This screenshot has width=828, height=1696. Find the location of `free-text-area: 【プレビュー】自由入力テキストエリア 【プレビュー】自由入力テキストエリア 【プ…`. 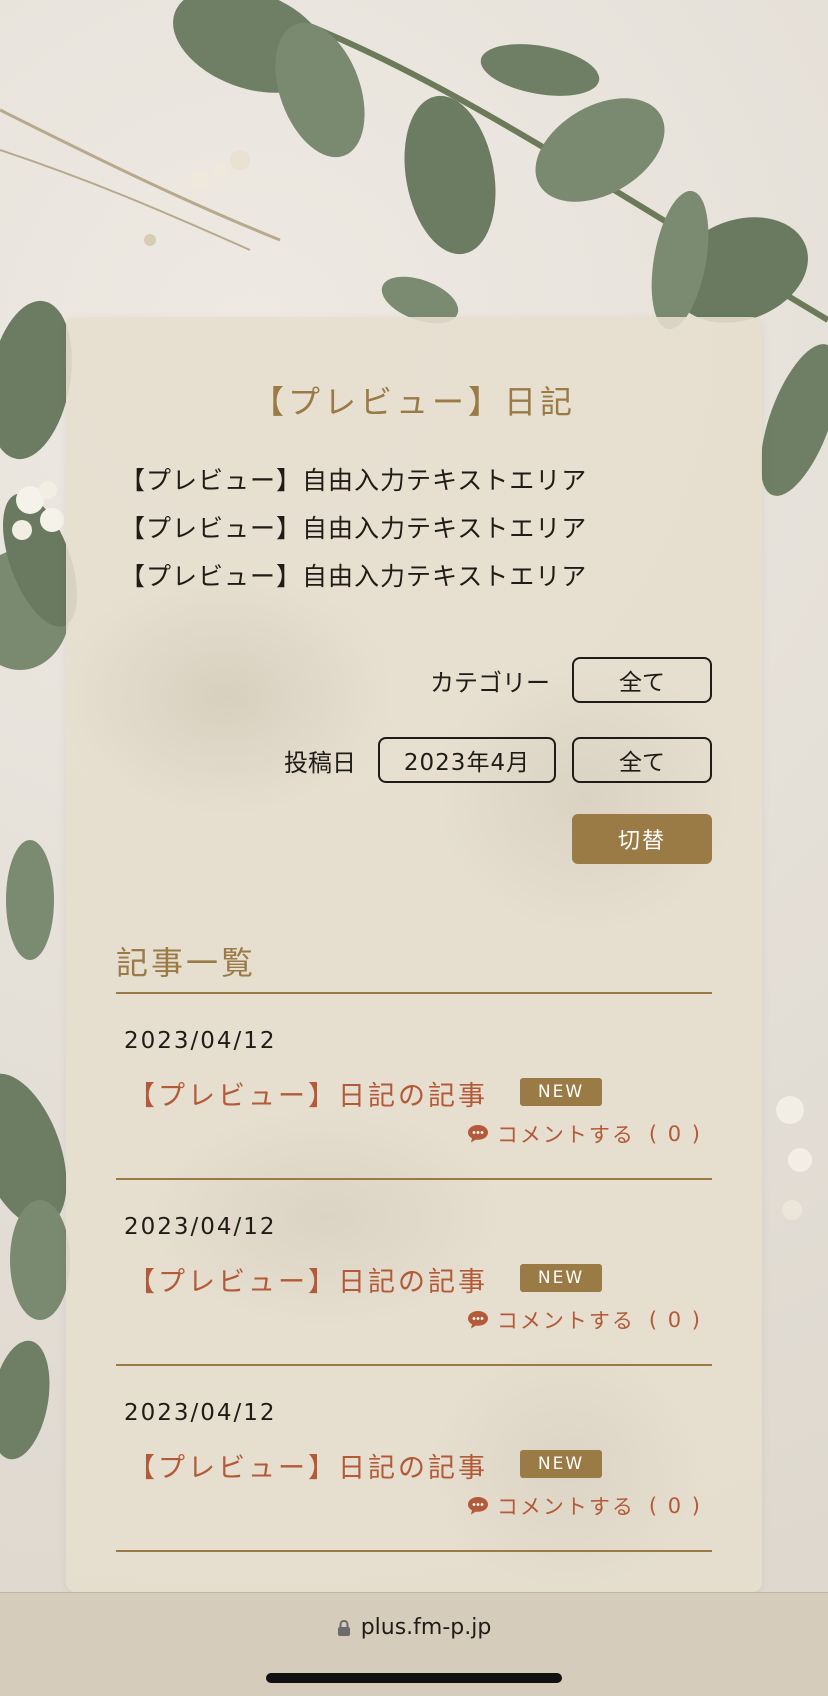

free-text-area: 【プレビュー】自由入力テキストエリア 【プレビュー】自由入力テキストエリア 【プ… is located at coordinates (353, 529).